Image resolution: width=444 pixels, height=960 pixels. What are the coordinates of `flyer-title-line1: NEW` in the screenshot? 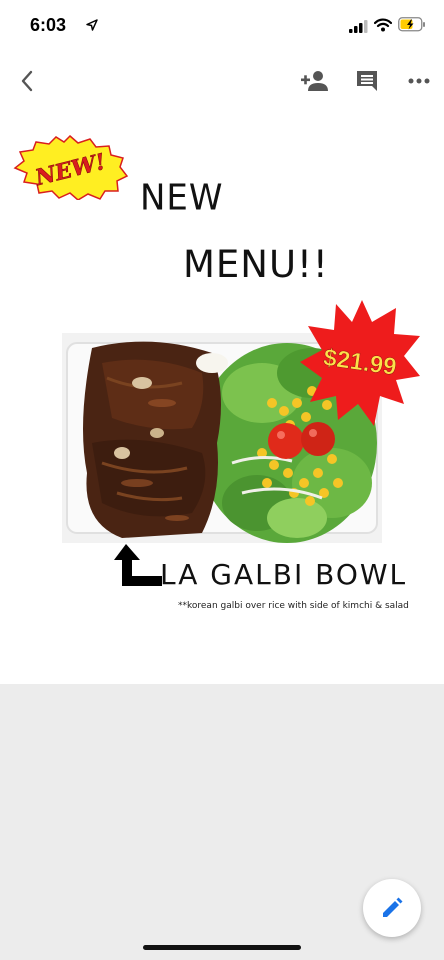 It's located at (182, 198).